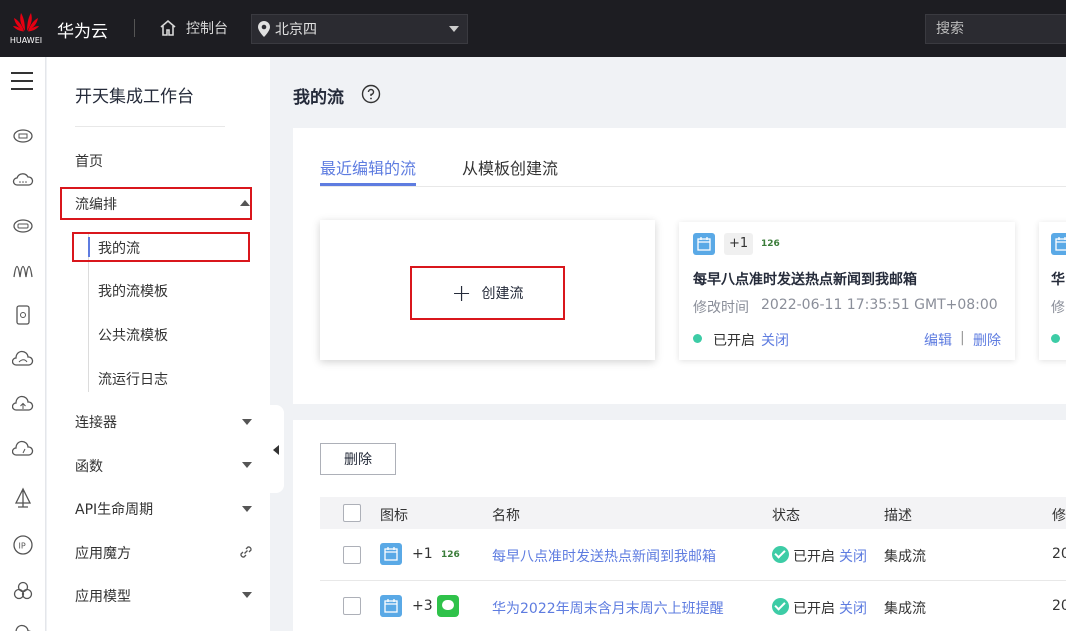  I want to click on flow-name-link: 华为2022年周末含月末周六上班提醒, so click(608, 608).